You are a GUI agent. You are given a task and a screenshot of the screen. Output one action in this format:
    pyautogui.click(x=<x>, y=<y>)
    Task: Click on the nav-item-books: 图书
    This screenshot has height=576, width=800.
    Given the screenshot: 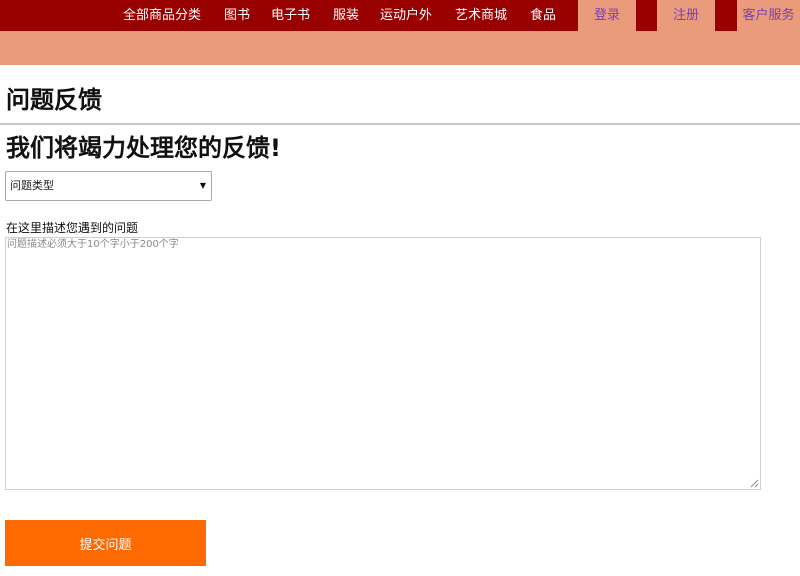 What is the action you would take?
    pyautogui.click(x=237, y=15)
    